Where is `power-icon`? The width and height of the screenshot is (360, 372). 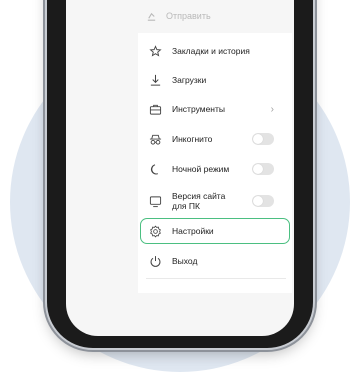 power-icon is located at coordinates (155, 261).